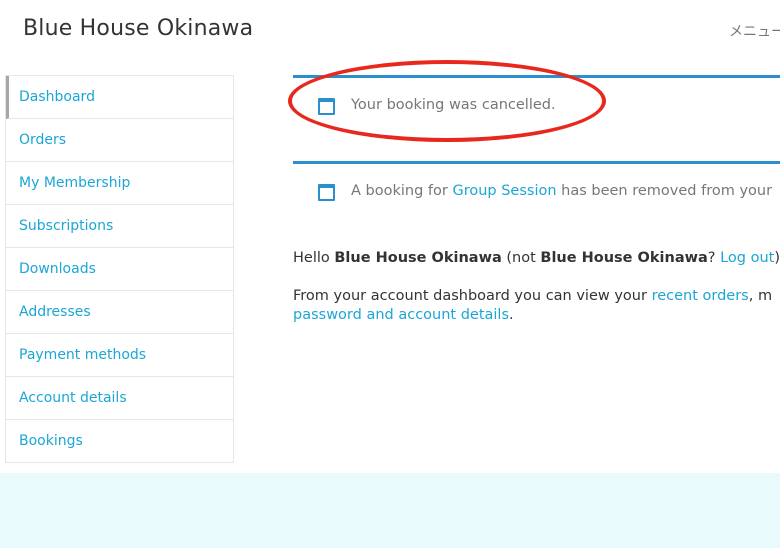 The image size is (780, 548). I want to click on sidebar-item-subscriptions: Subscriptions, so click(119, 226).